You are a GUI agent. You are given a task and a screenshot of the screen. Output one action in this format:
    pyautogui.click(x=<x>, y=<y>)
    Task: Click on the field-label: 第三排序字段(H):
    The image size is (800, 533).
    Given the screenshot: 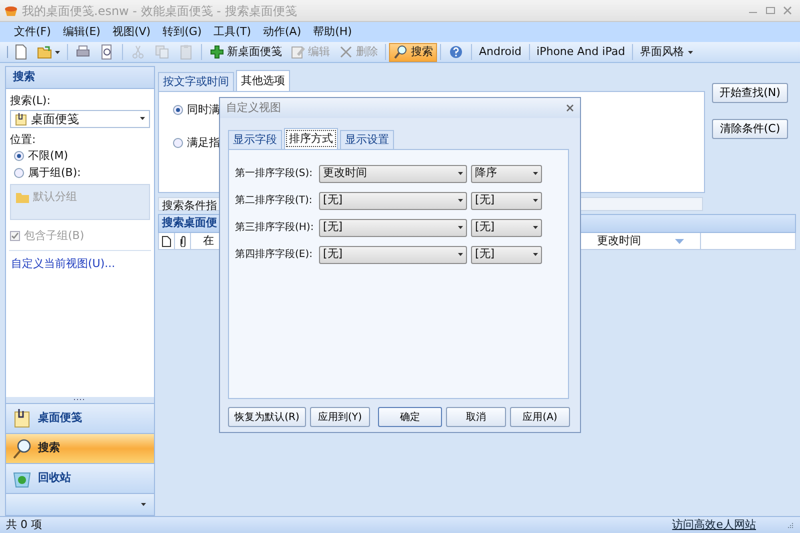 What is the action you would take?
    pyautogui.click(x=275, y=227)
    